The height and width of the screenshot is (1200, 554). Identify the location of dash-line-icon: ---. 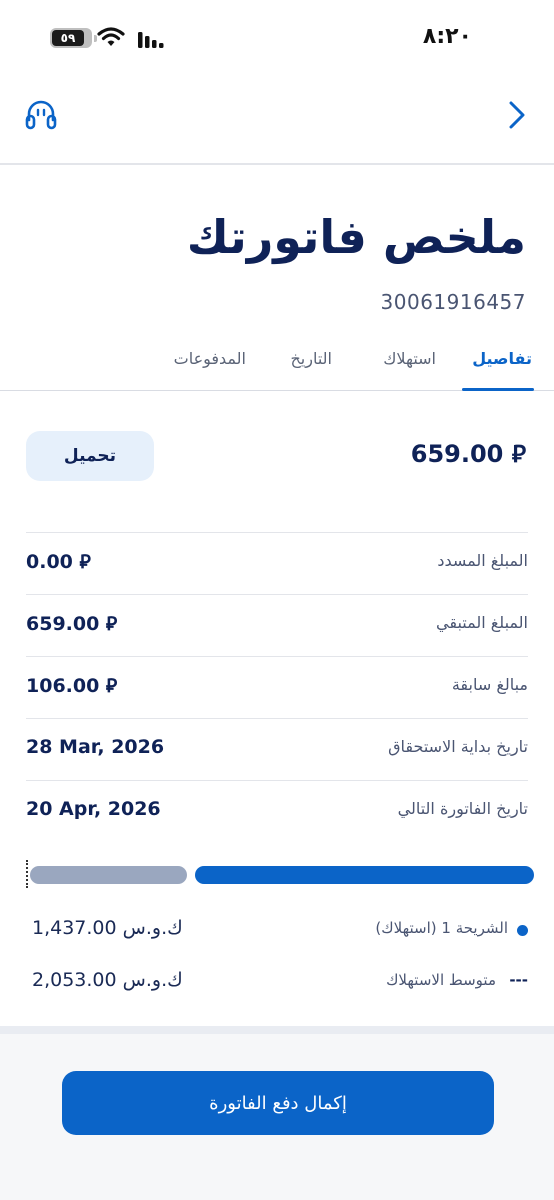
(518, 980).